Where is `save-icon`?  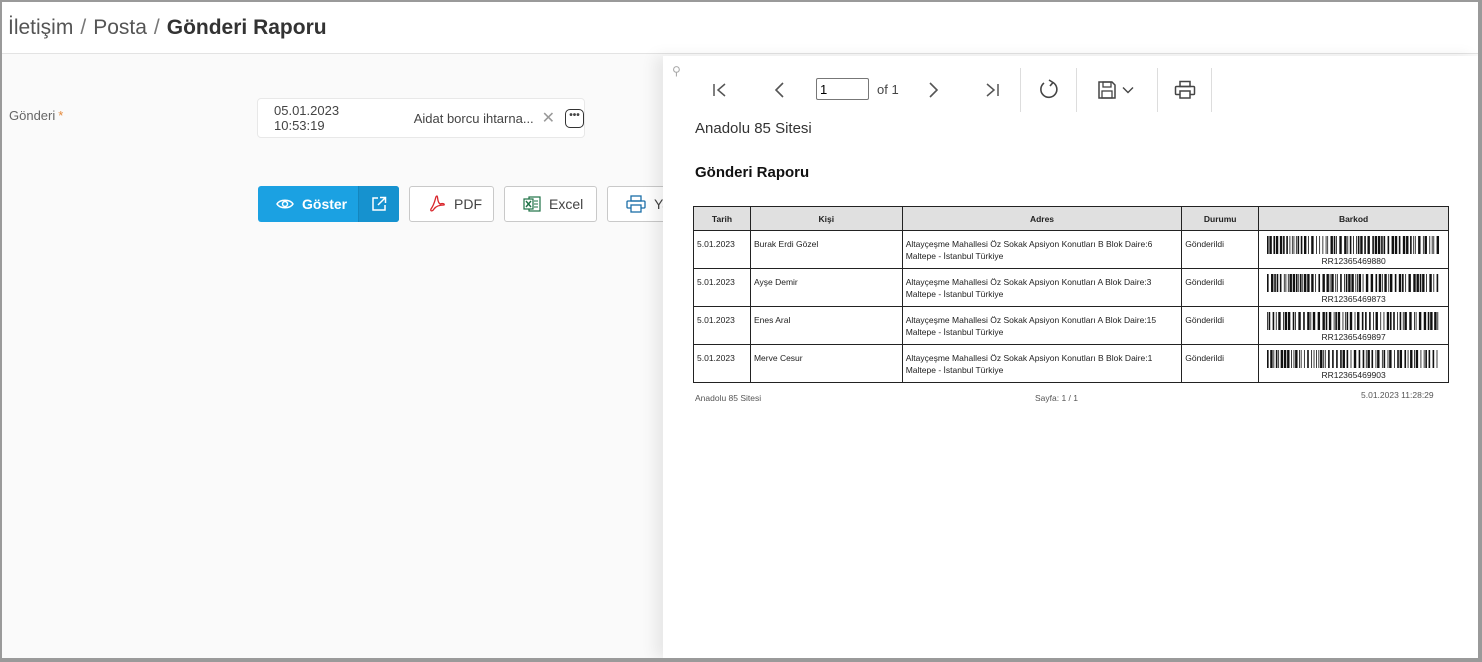
save-icon is located at coordinates (1107, 90).